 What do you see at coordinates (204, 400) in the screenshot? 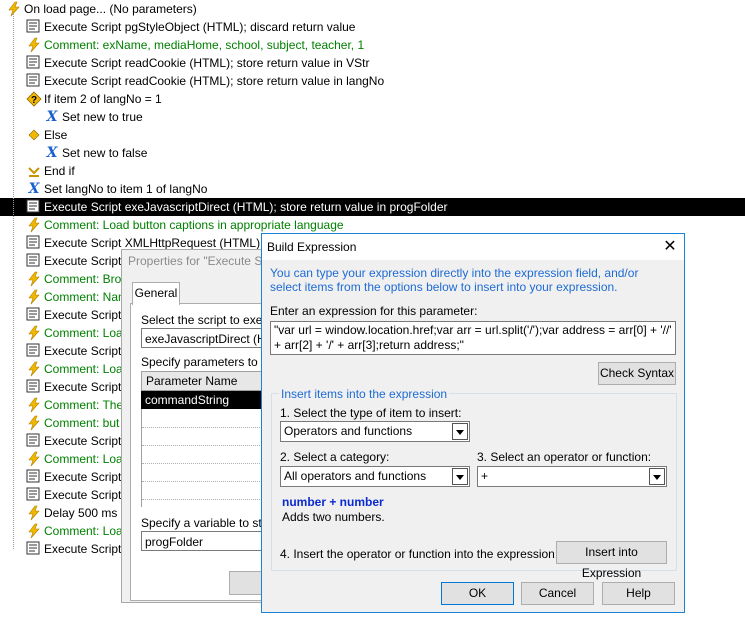
I see `parameter-row-selected: commandString` at bounding box center [204, 400].